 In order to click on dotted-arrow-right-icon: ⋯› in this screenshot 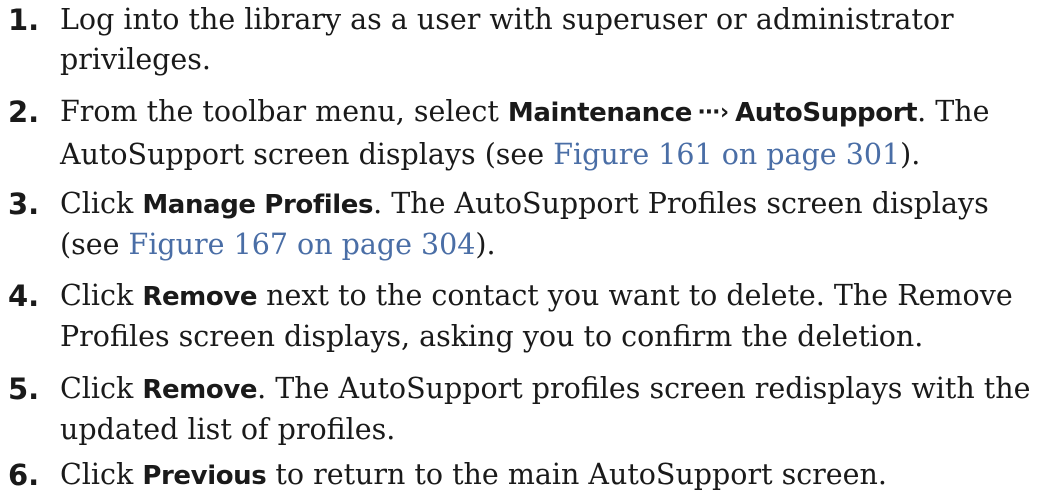, I will do `click(713, 112)`.